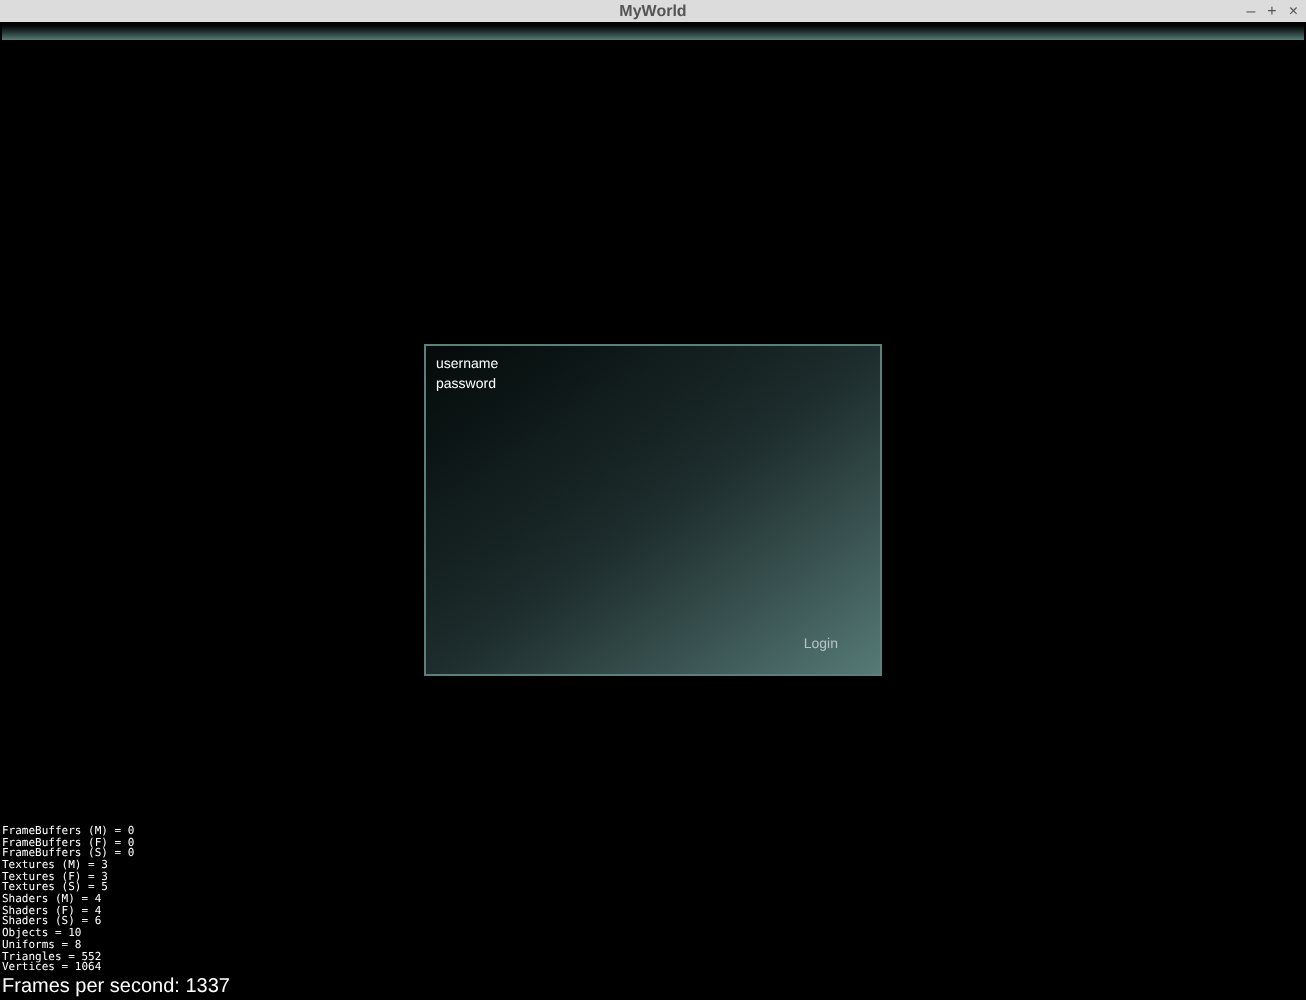 The image size is (1306, 1000). What do you see at coordinates (1272, 11) in the screenshot?
I see `maximize-button: +` at bounding box center [1272, 11].